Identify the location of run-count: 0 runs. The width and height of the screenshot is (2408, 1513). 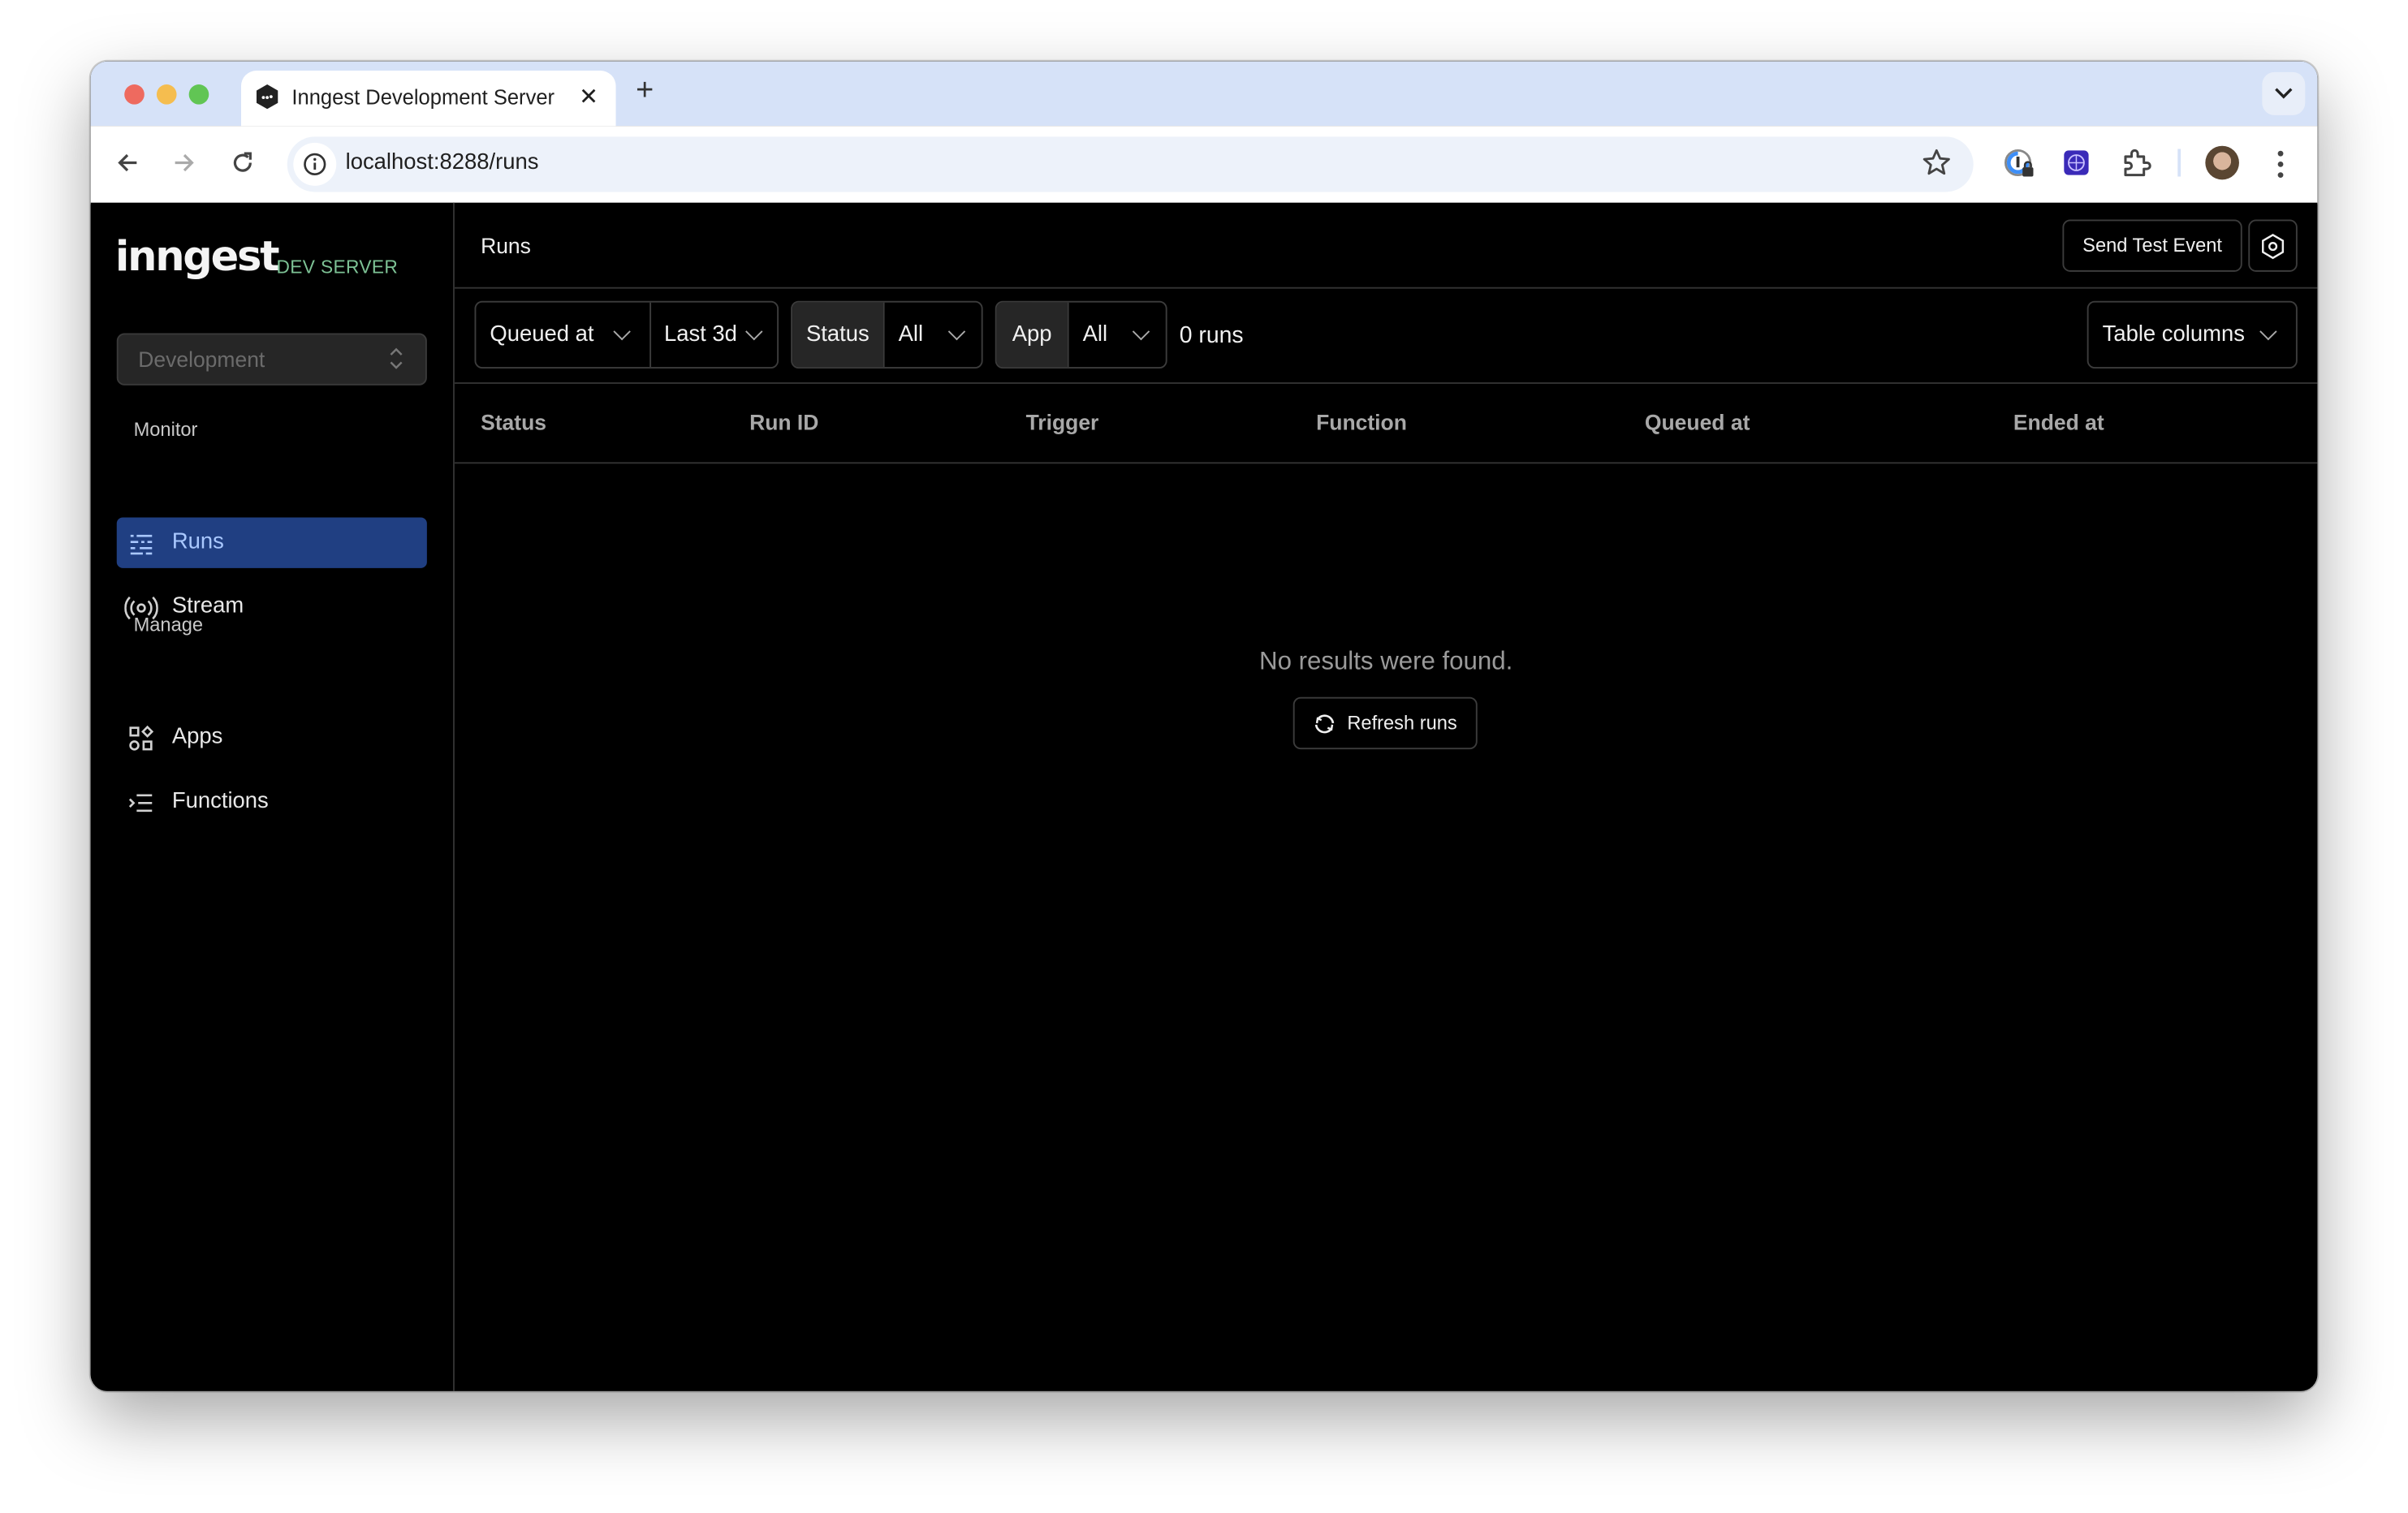
(1211, 336).